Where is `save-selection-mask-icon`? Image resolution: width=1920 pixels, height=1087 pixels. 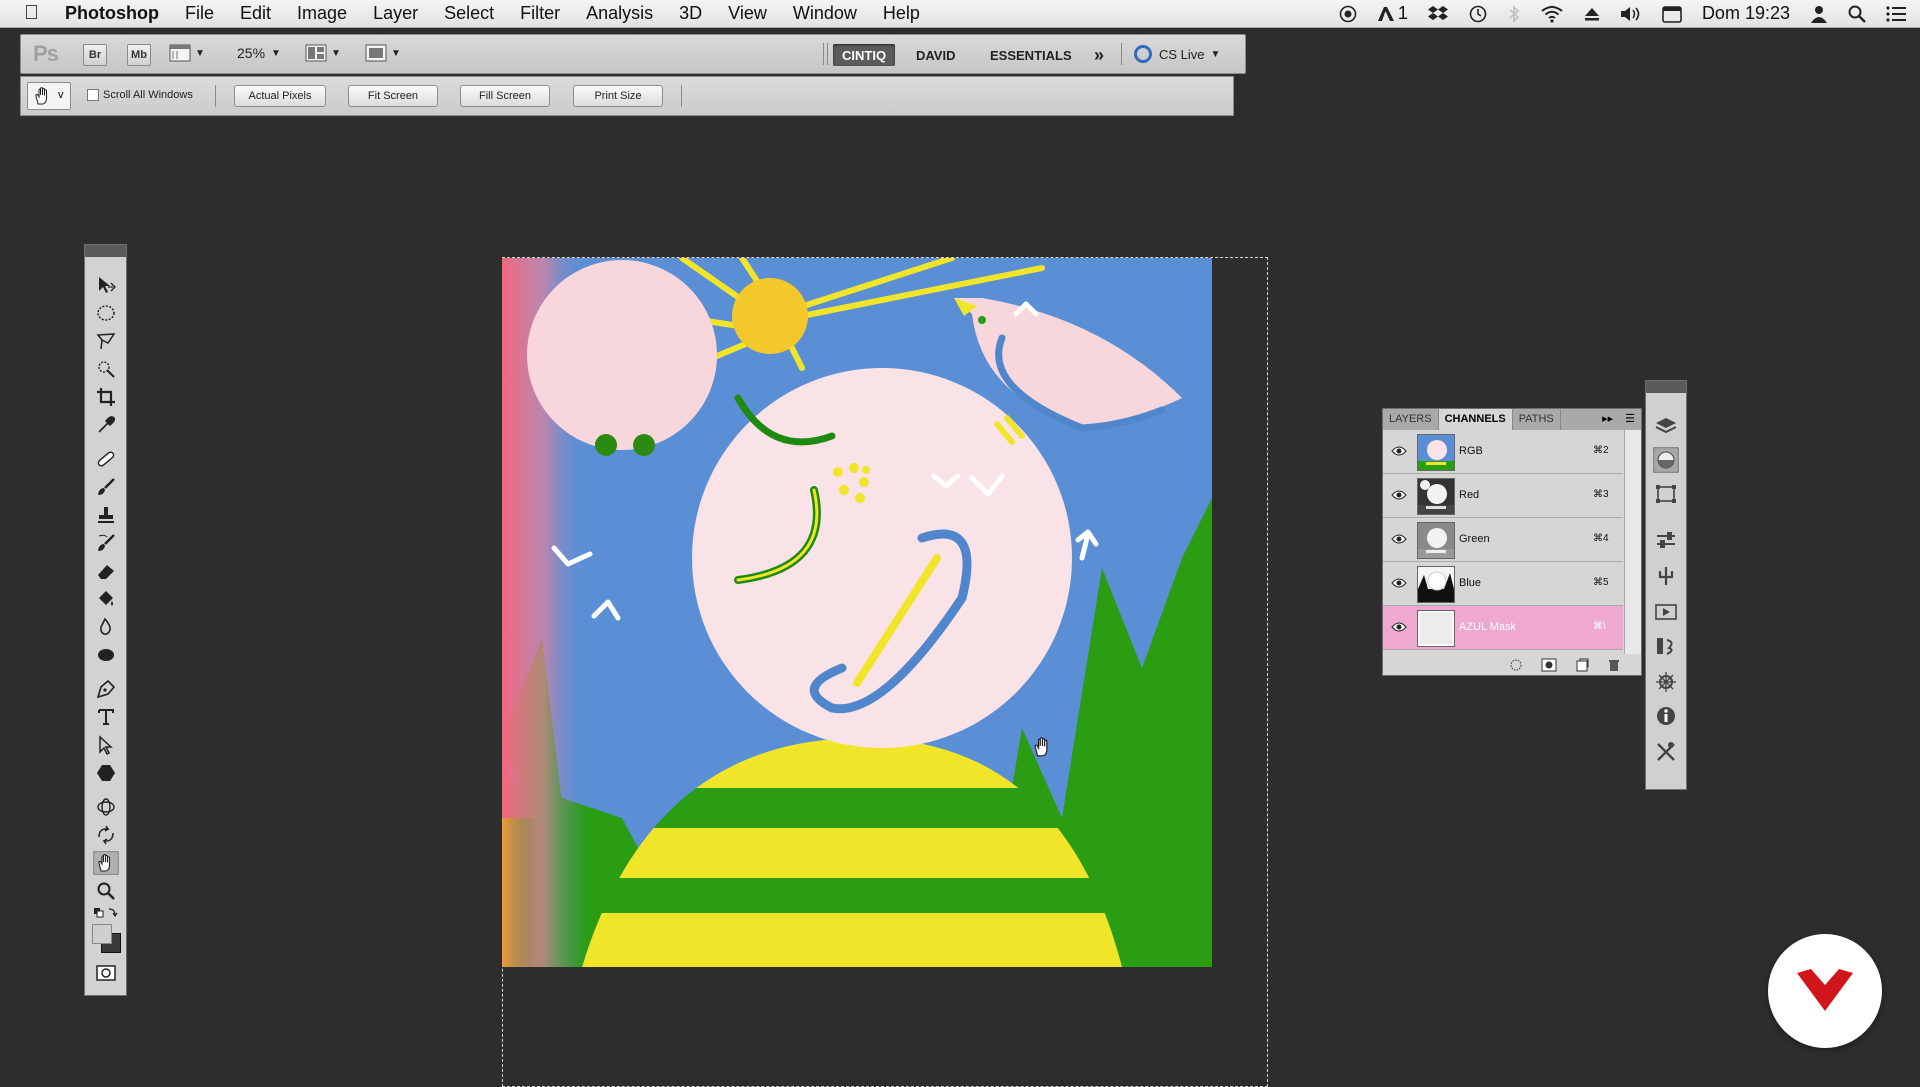 save-selection-mask-icon is located at coordinates (1549, 665).